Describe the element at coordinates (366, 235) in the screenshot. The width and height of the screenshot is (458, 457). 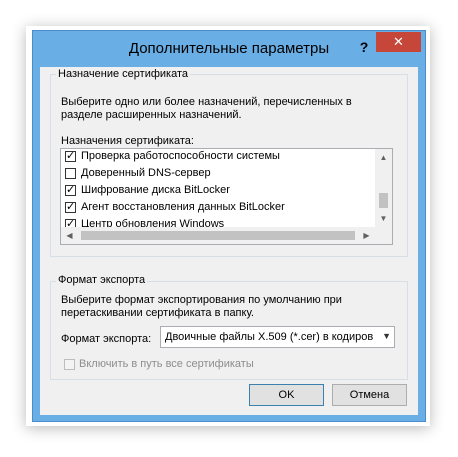
I see `chevron-right-icon: ▶` at that location.